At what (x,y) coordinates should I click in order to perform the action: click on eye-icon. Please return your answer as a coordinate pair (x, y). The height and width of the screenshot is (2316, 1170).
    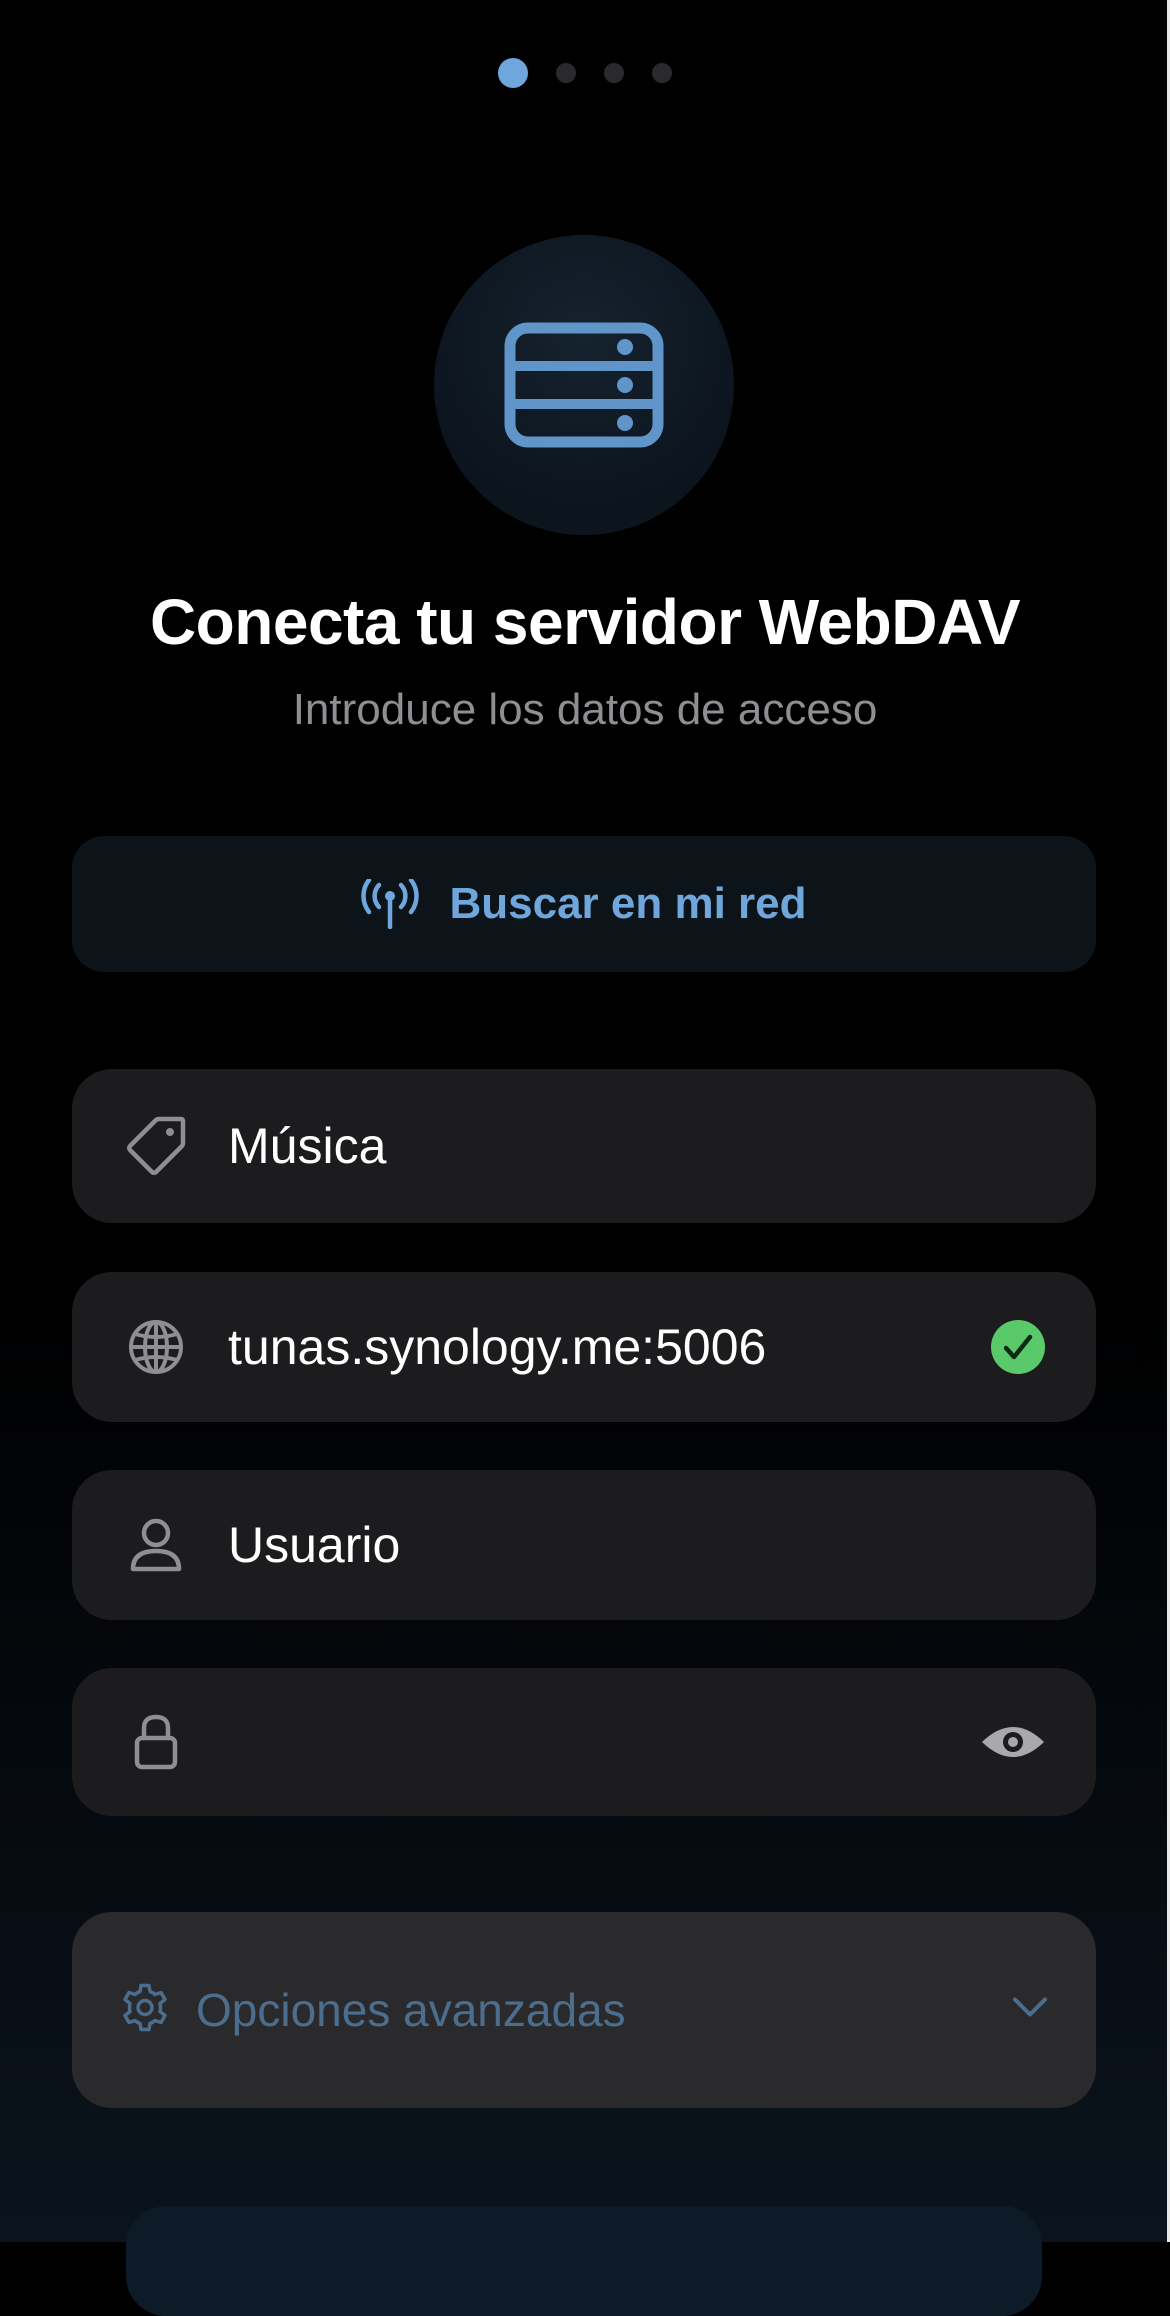
    Looking at the image, I should click on (1013, 1742).